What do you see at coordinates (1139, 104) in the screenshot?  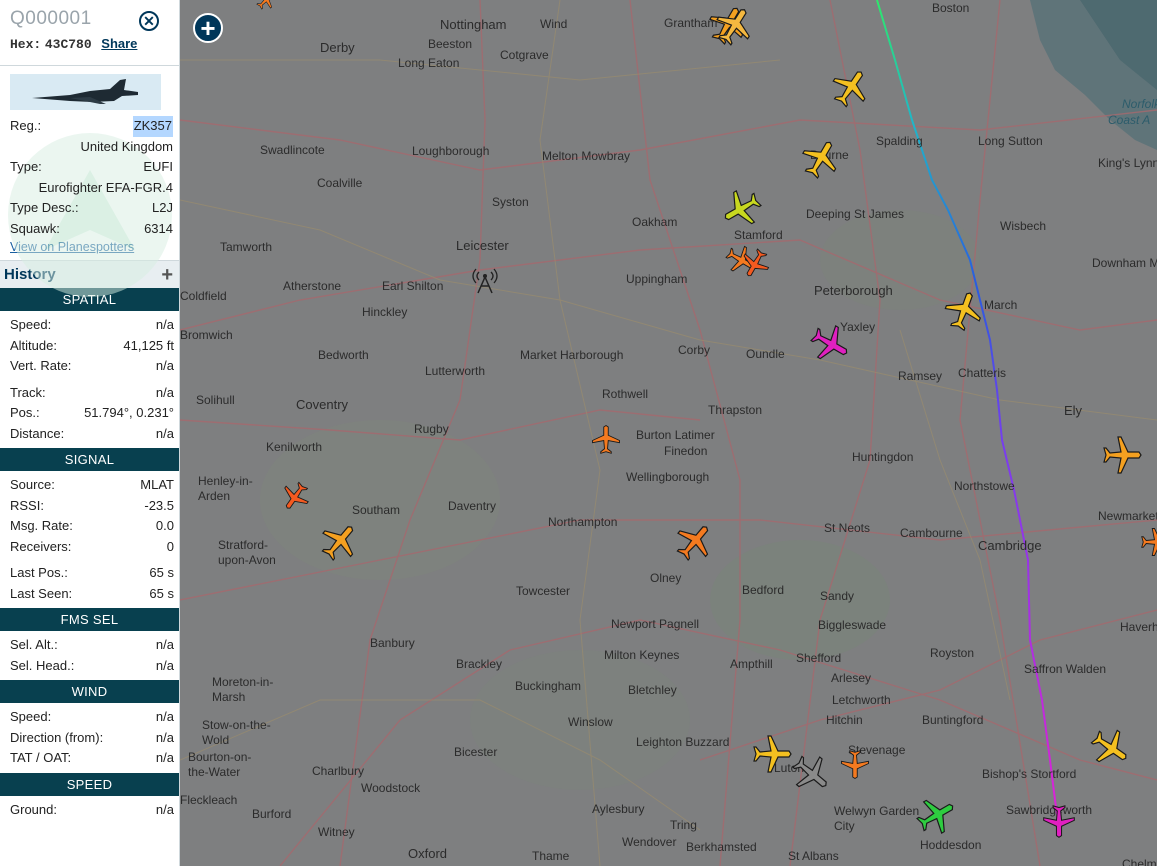 I see `place-label: Norfolk` at bounding box center [1139, 104].